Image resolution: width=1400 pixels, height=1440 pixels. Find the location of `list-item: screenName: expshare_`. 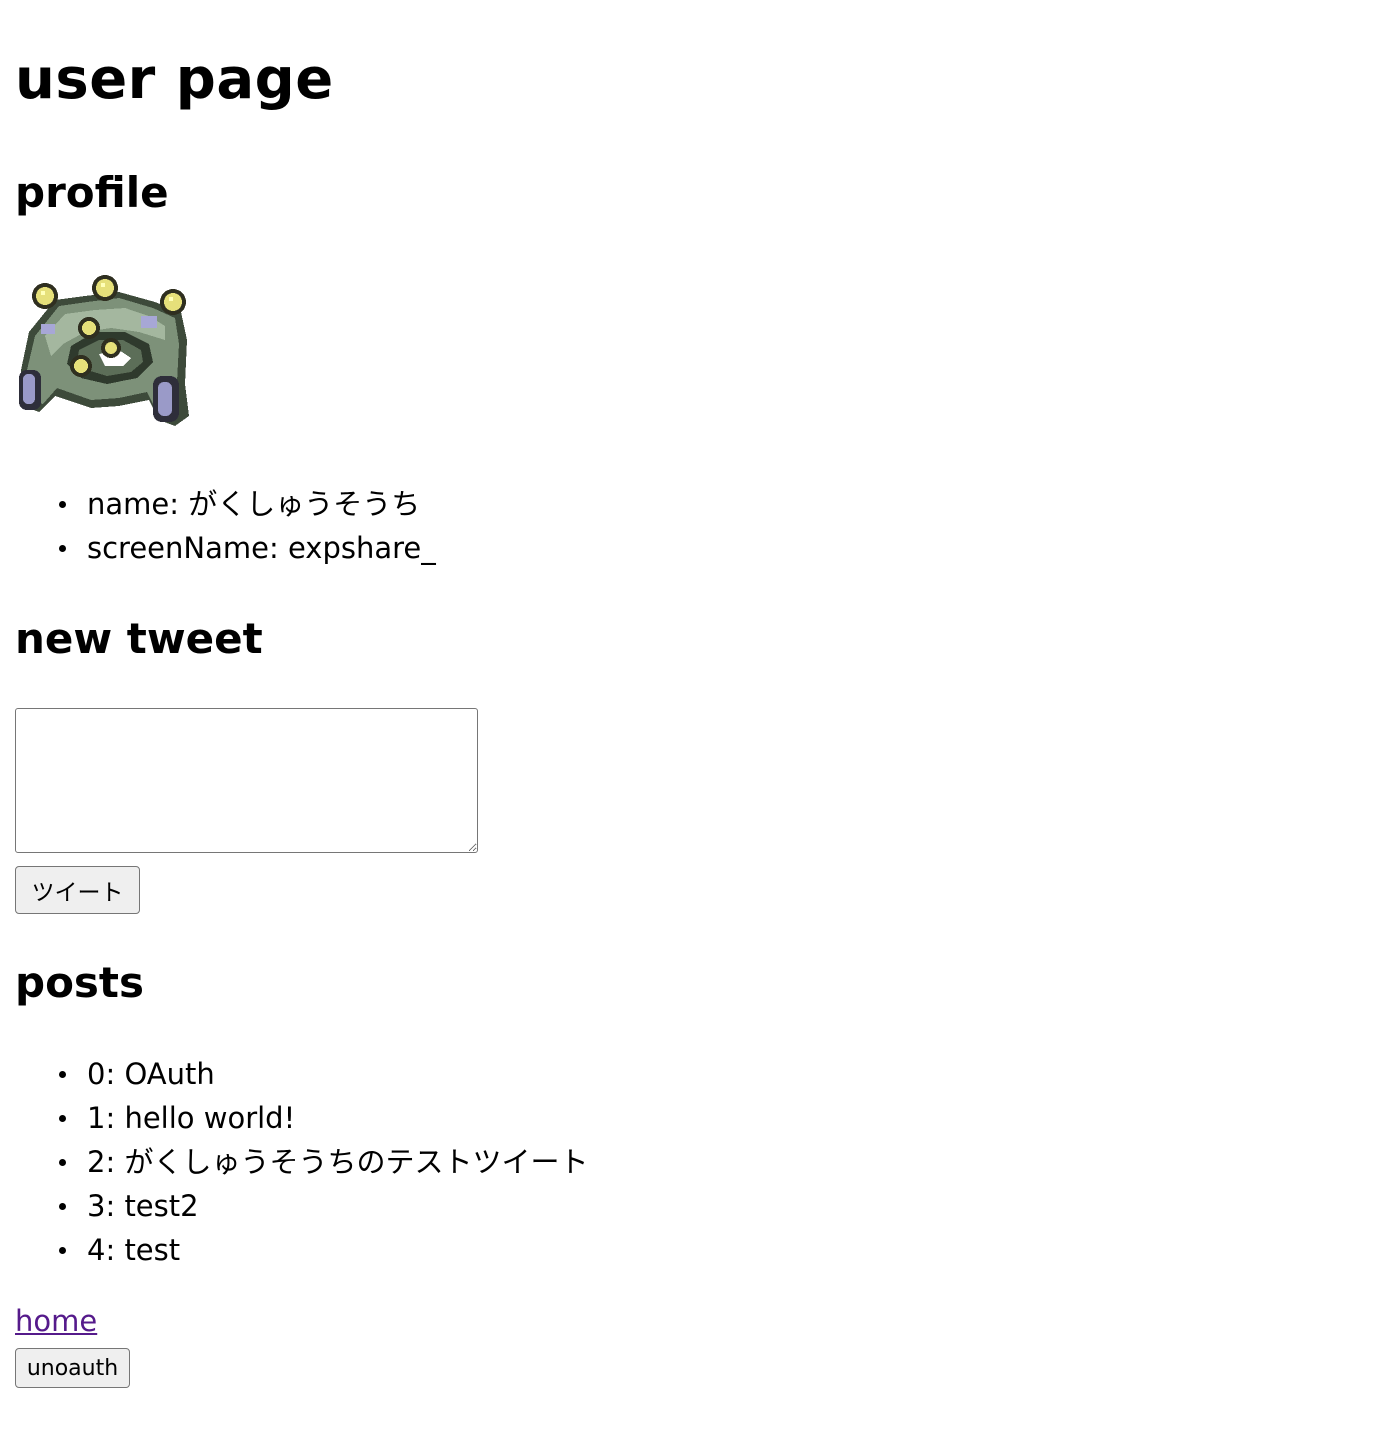

list-item: screenName: expshare_ is located at coordinates (225, 548).